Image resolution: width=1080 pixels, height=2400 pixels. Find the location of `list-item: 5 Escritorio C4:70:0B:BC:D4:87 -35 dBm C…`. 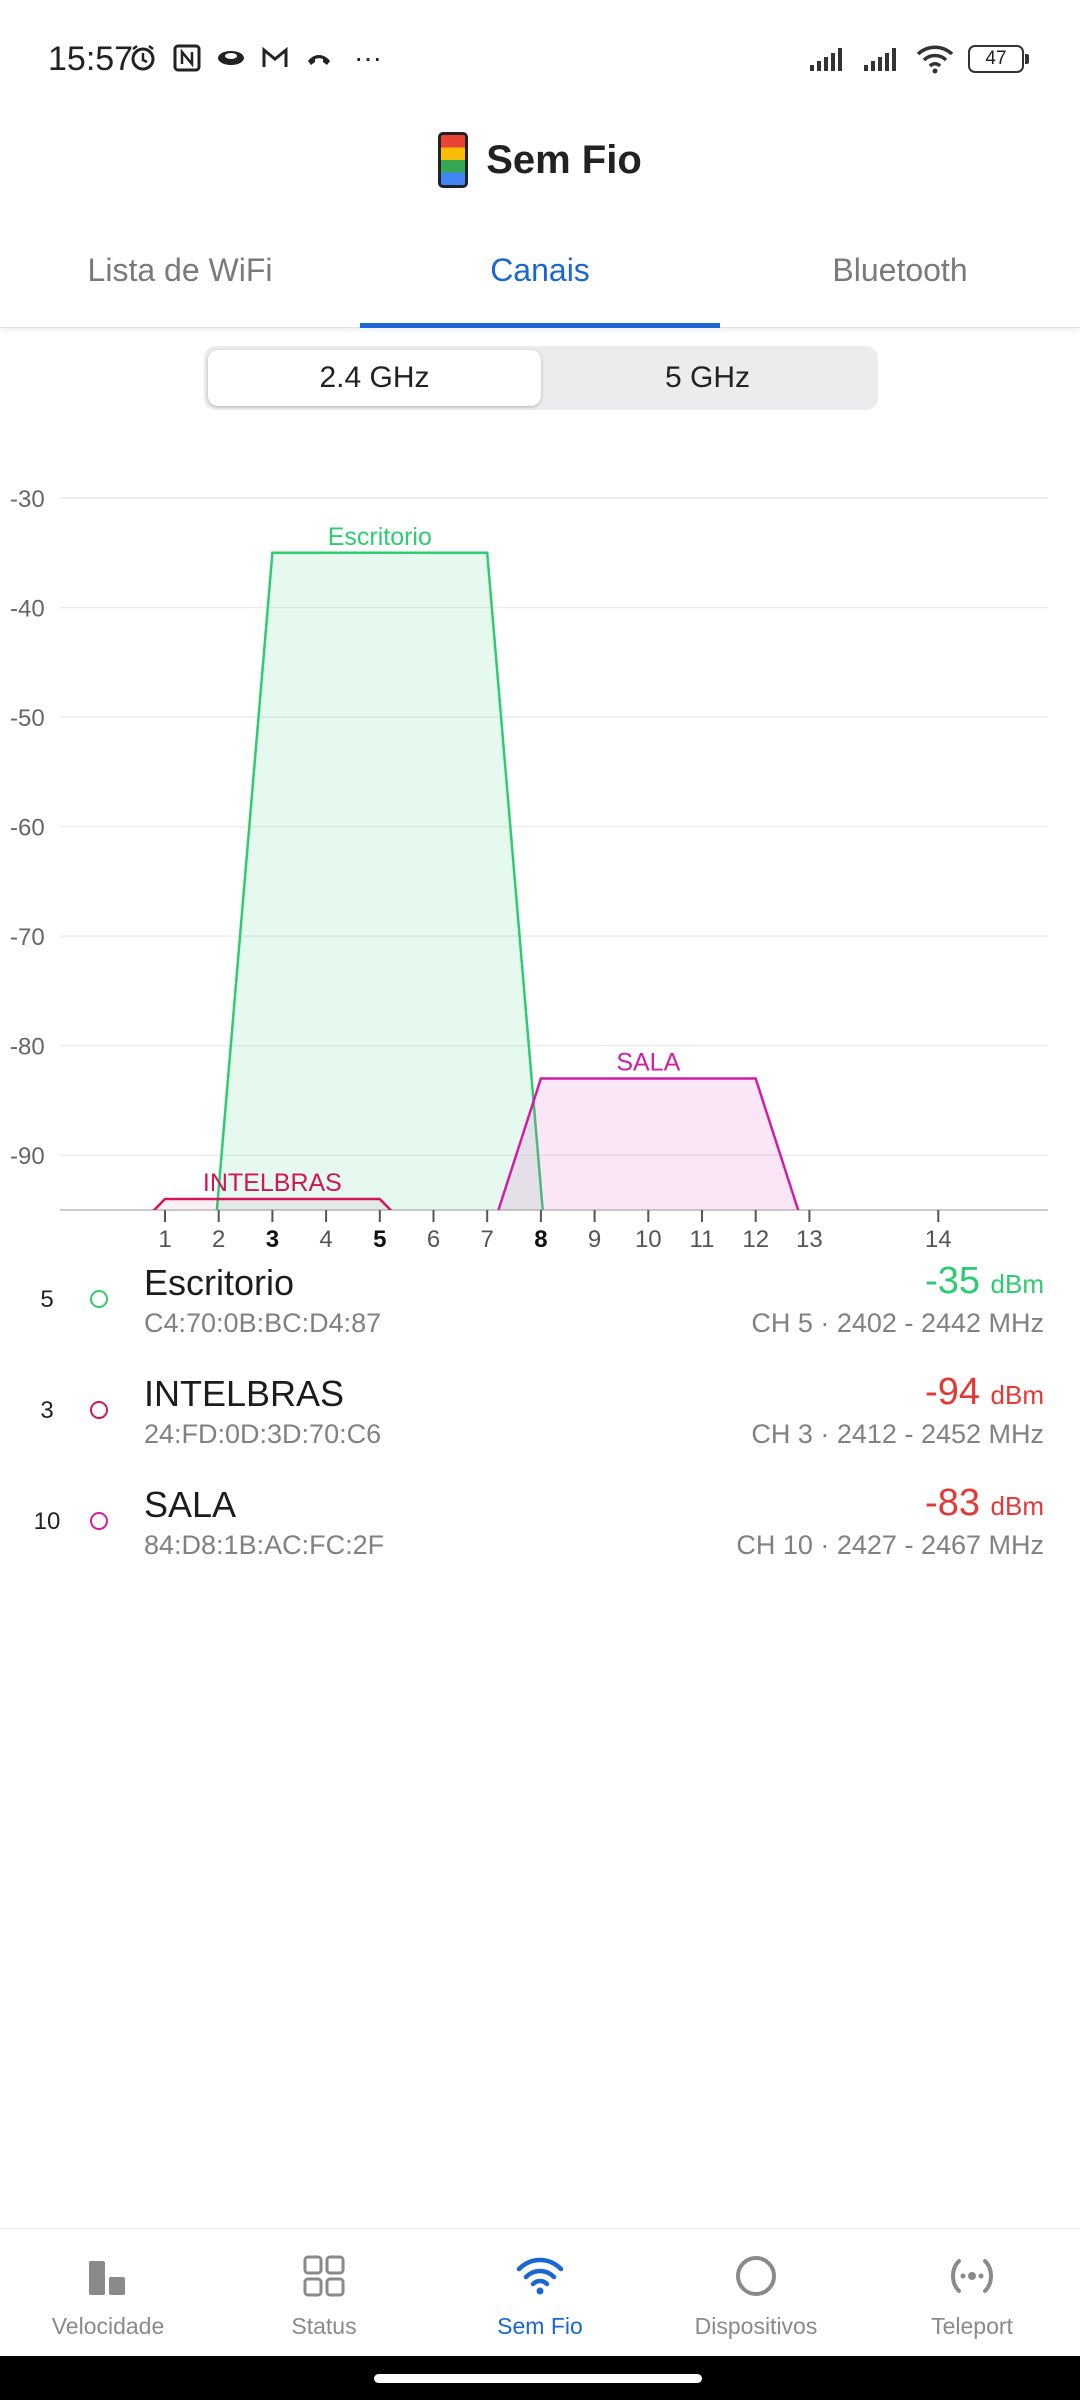

list-item: 5 Escritorio C4:70:0B:BC:D4:87 -35 dBm C… is located at coordinates (540, 1311).